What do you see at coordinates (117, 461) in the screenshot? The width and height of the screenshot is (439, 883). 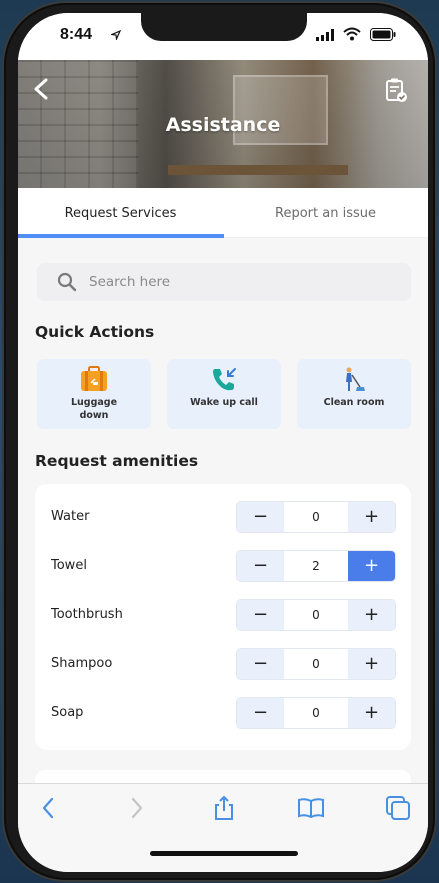 I see `request-amenities-title: Request amenities` at bounding box center [117, 461].